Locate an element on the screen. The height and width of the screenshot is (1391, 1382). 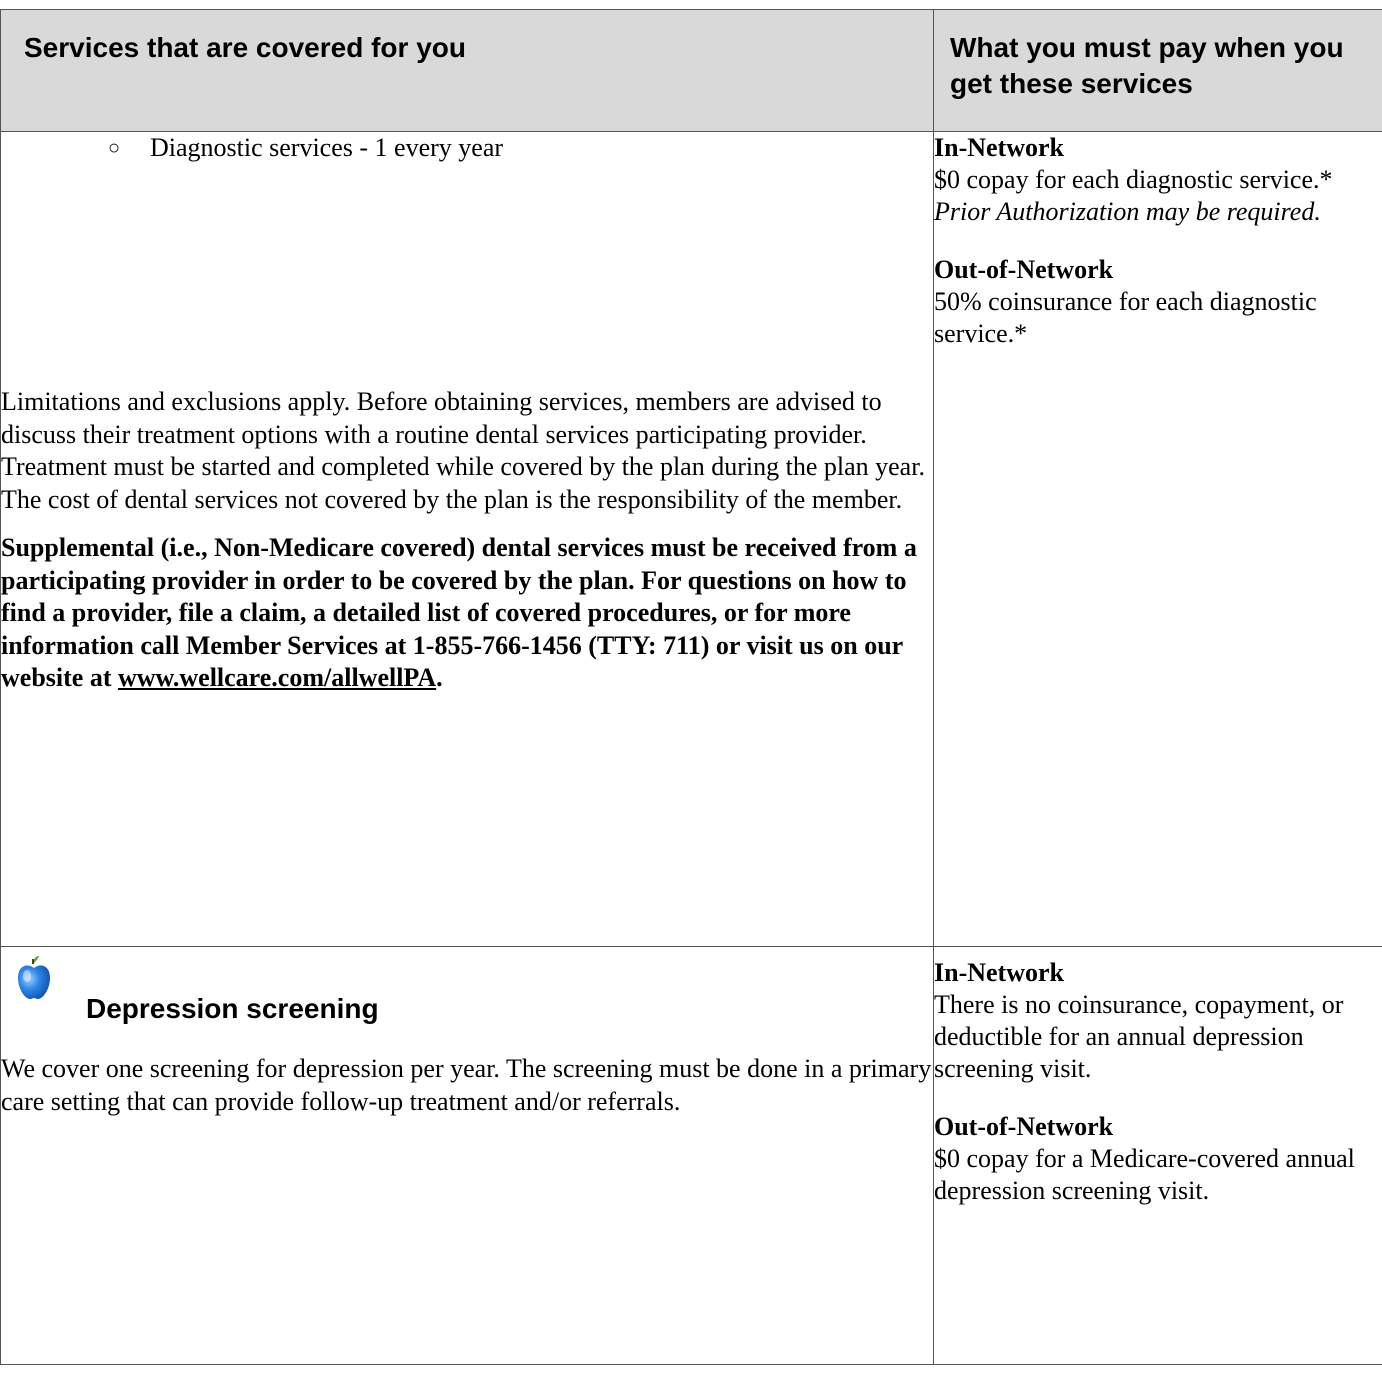
depression-screening-title: Depression screening is located at coordinates (232, 1008).